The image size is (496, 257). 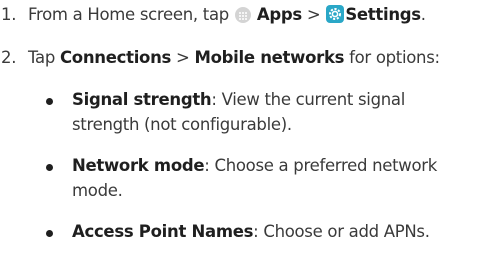 I want to click on step-number: 2., so click(x=9, y=57).